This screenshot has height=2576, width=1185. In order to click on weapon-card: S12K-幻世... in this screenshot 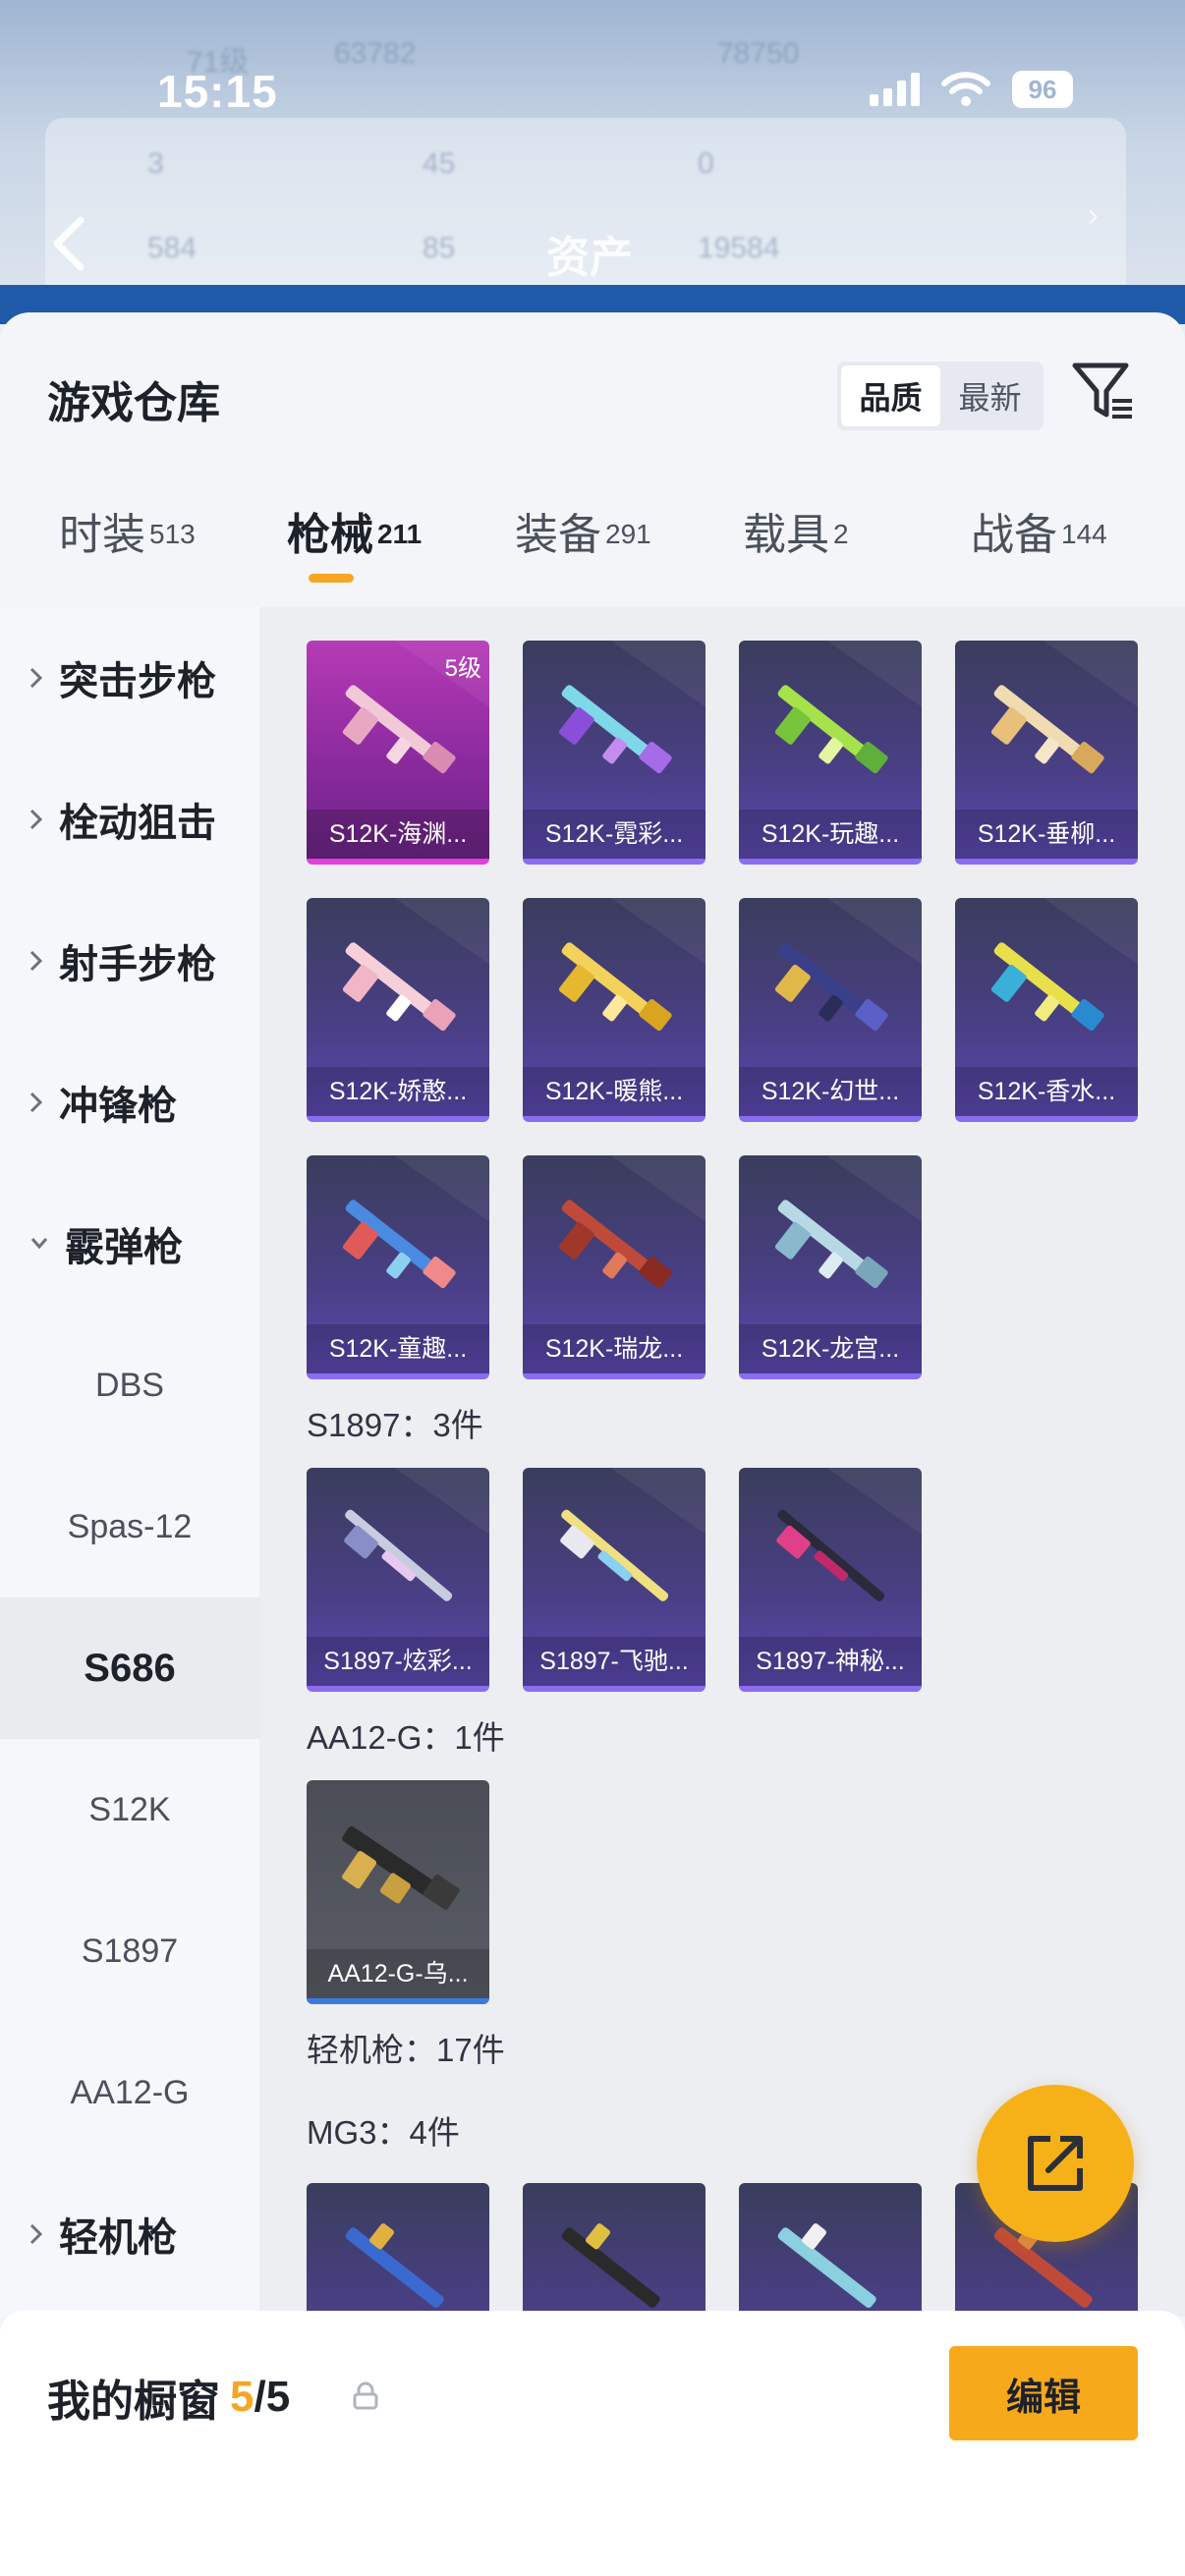, I will do `click(831, 1010)`.